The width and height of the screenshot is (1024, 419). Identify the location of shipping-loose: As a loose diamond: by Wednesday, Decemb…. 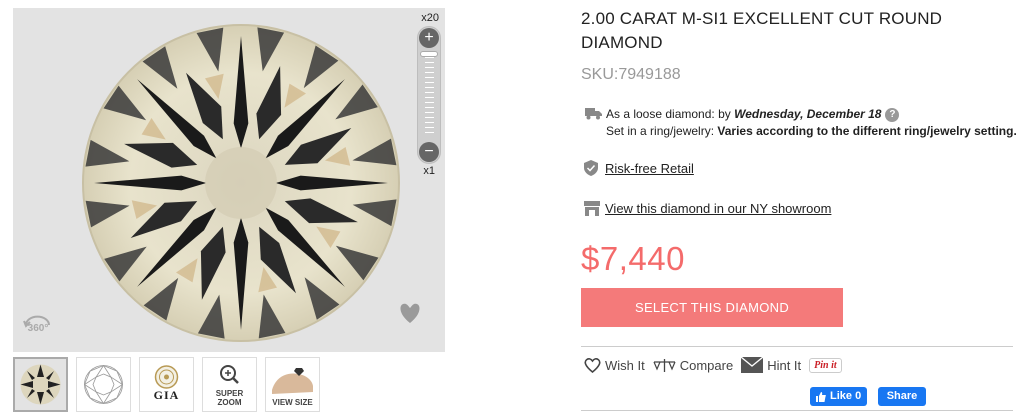
(753, 114).